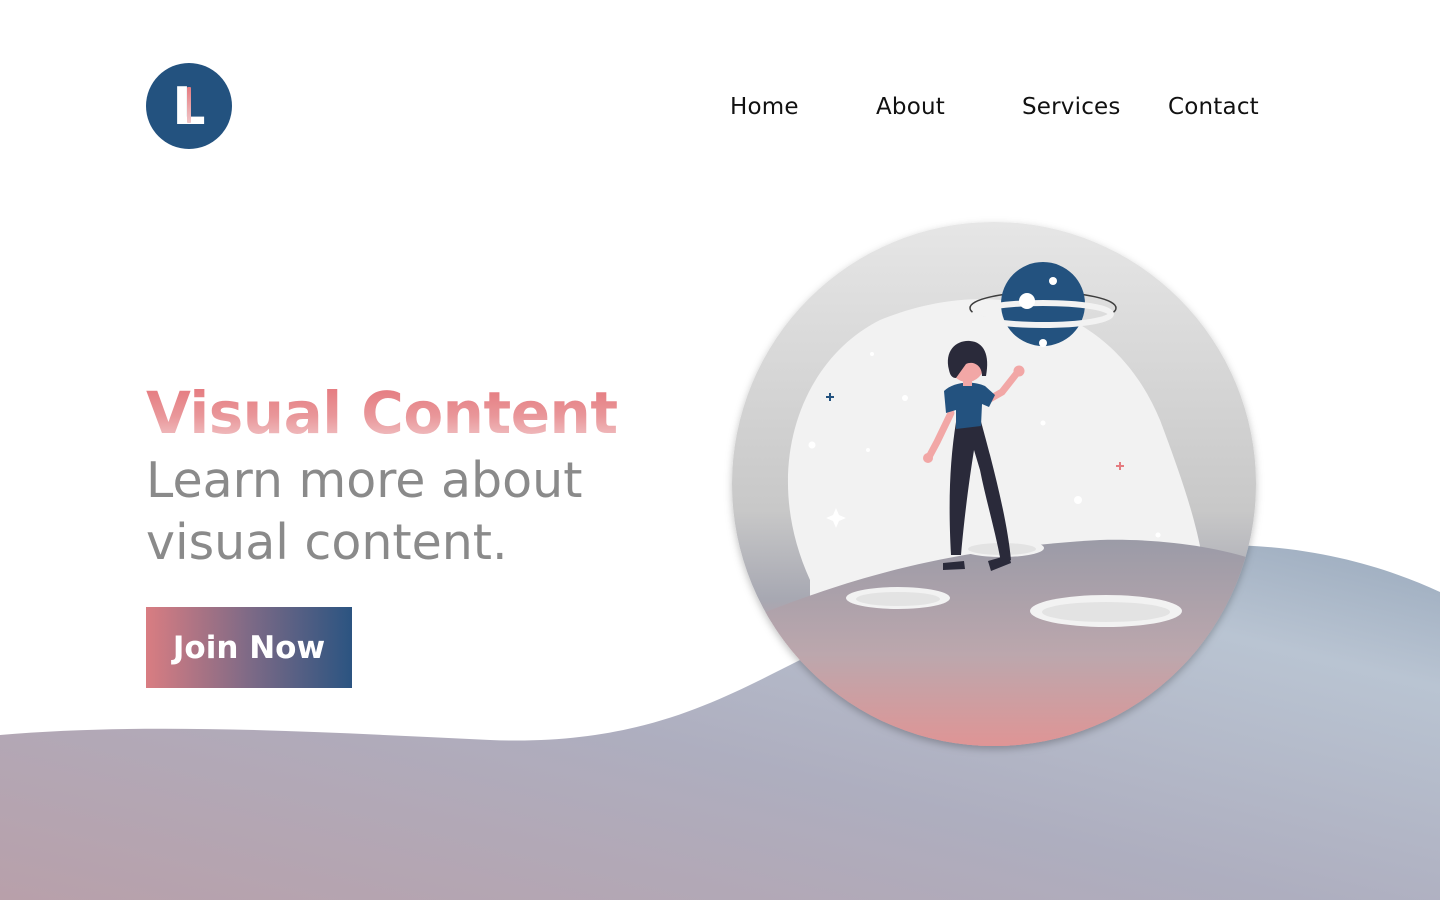 This screenshot has height=900, width=1440. What do you see at coordinates (1213, 107) in the screenshot?
I see `nav-contact-link: Contact` at bounding box center [1213, 107].